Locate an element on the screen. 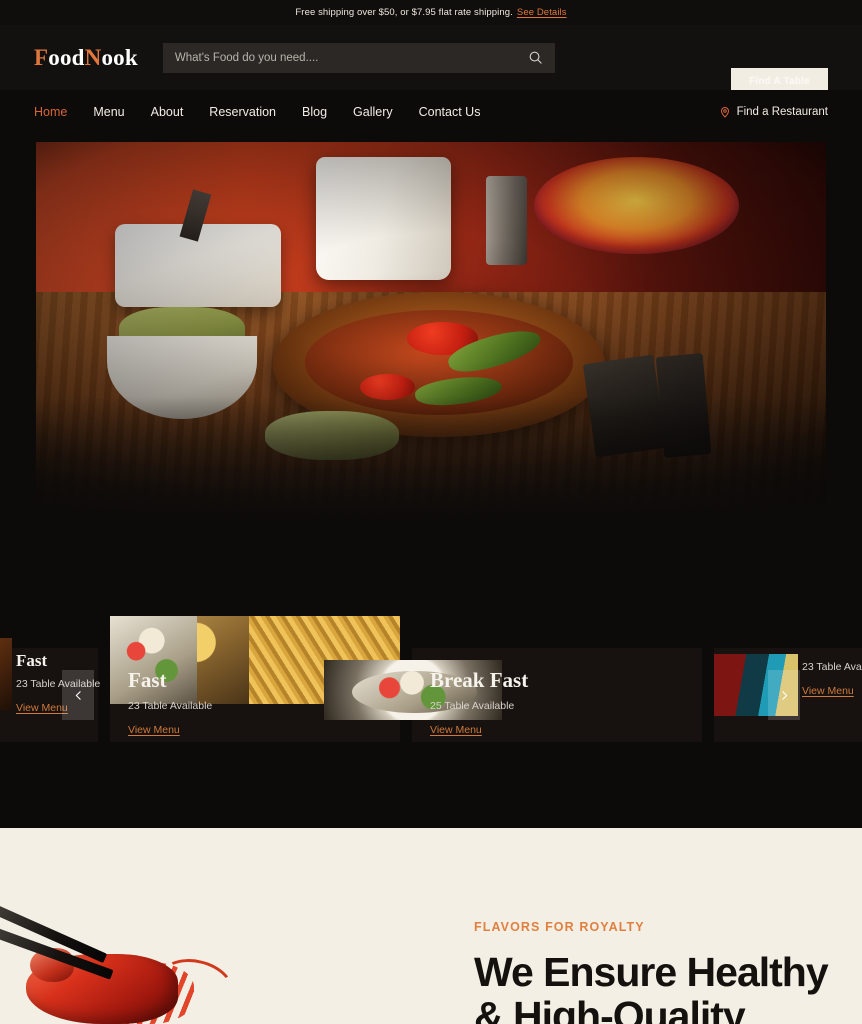  logo-text-ook: ook is located at coordinates (119, 57).